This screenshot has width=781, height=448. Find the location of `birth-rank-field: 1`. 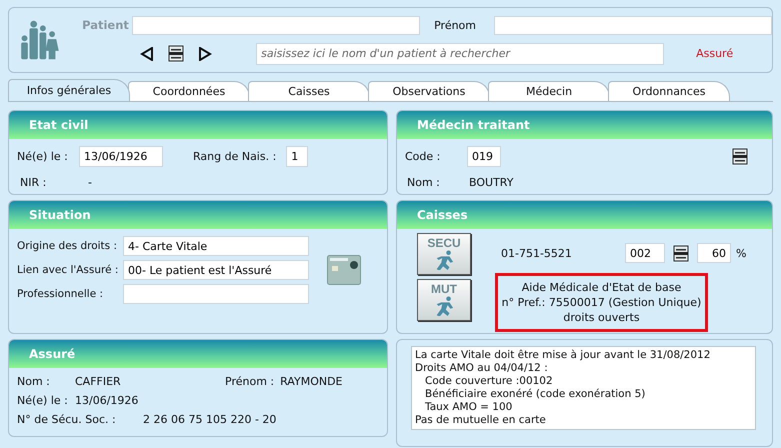

birth-rank-field: 1 is located at coordinates (297, 156).